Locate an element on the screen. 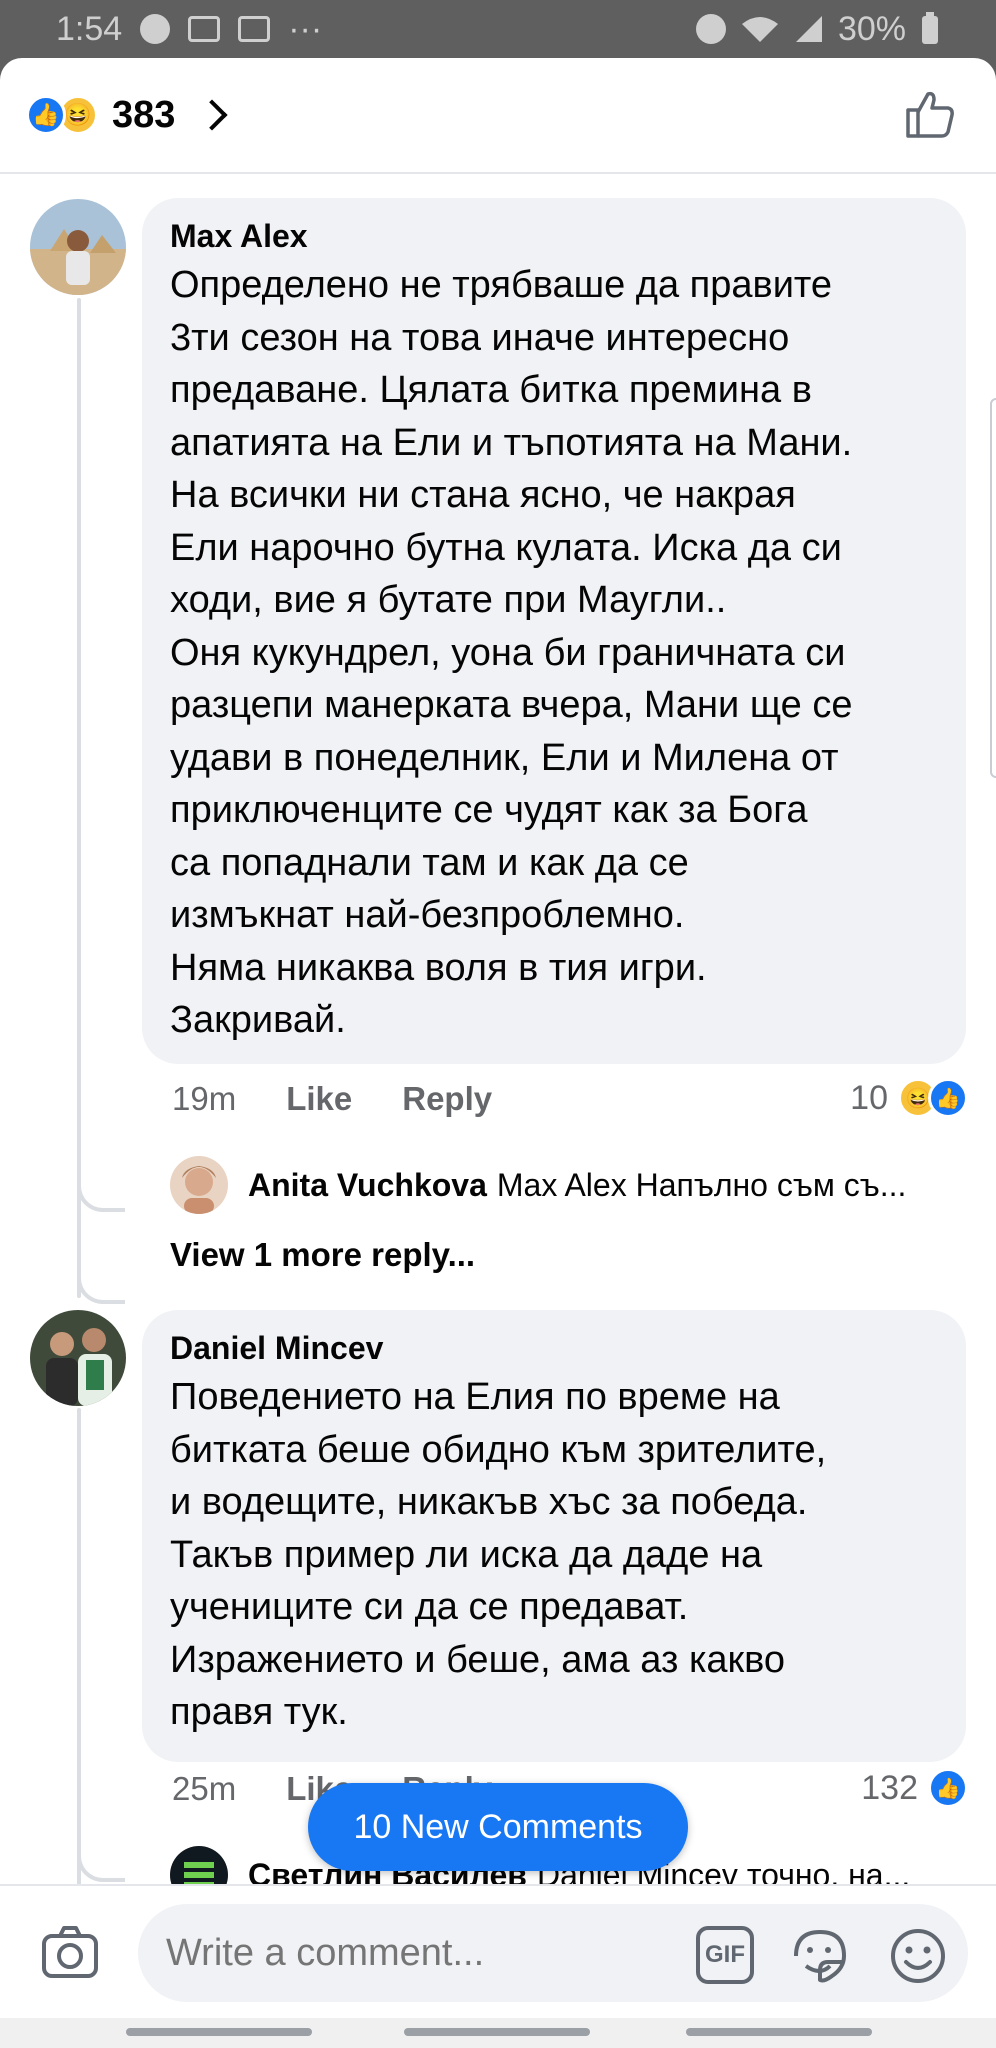  chevron-right-icon is located at coordinates (212, 115).